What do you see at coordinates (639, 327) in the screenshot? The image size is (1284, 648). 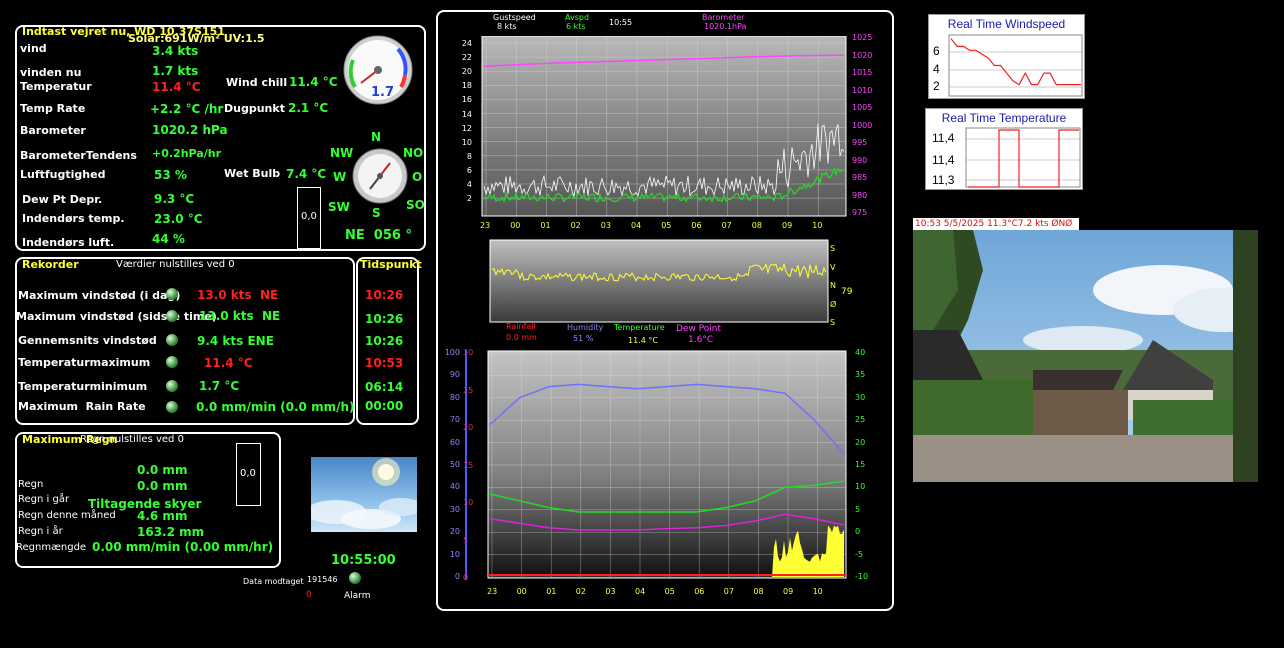 I see `chart3-legend-temp: Temperature` at bounding box center [639, 327].